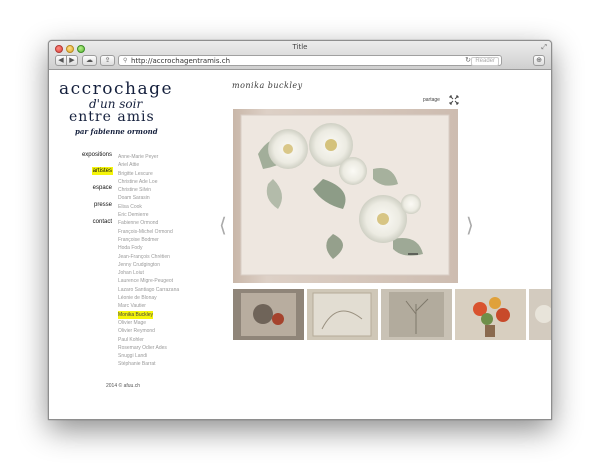  What do you see at coordinates (148, 207) in the screenshot?
I see `artist-list-item: Elisa Cook` at bounding box center [148, 207].